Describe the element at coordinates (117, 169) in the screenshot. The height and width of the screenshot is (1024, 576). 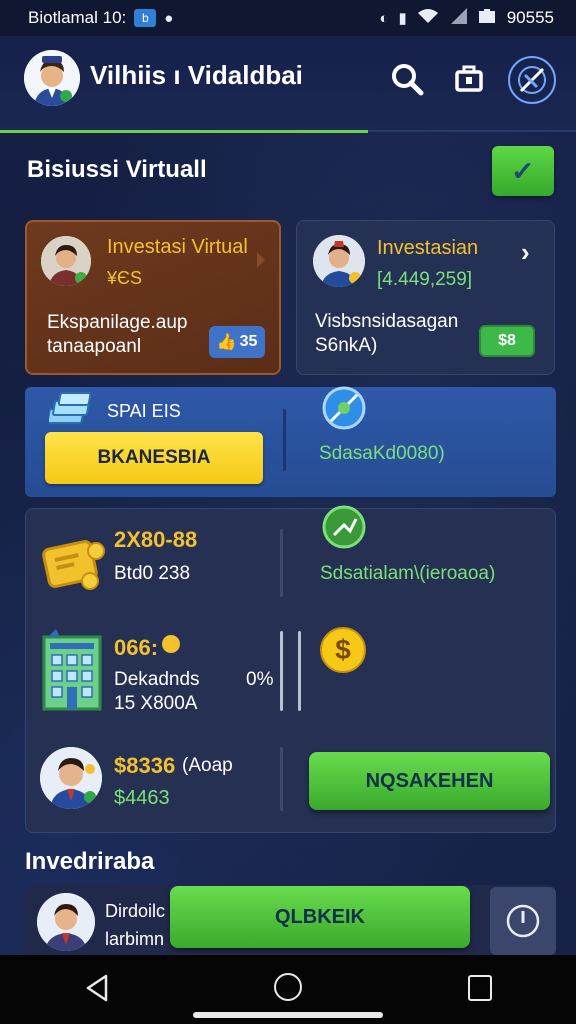
I see `section-title: Bisiussi Virtuall` at that location.